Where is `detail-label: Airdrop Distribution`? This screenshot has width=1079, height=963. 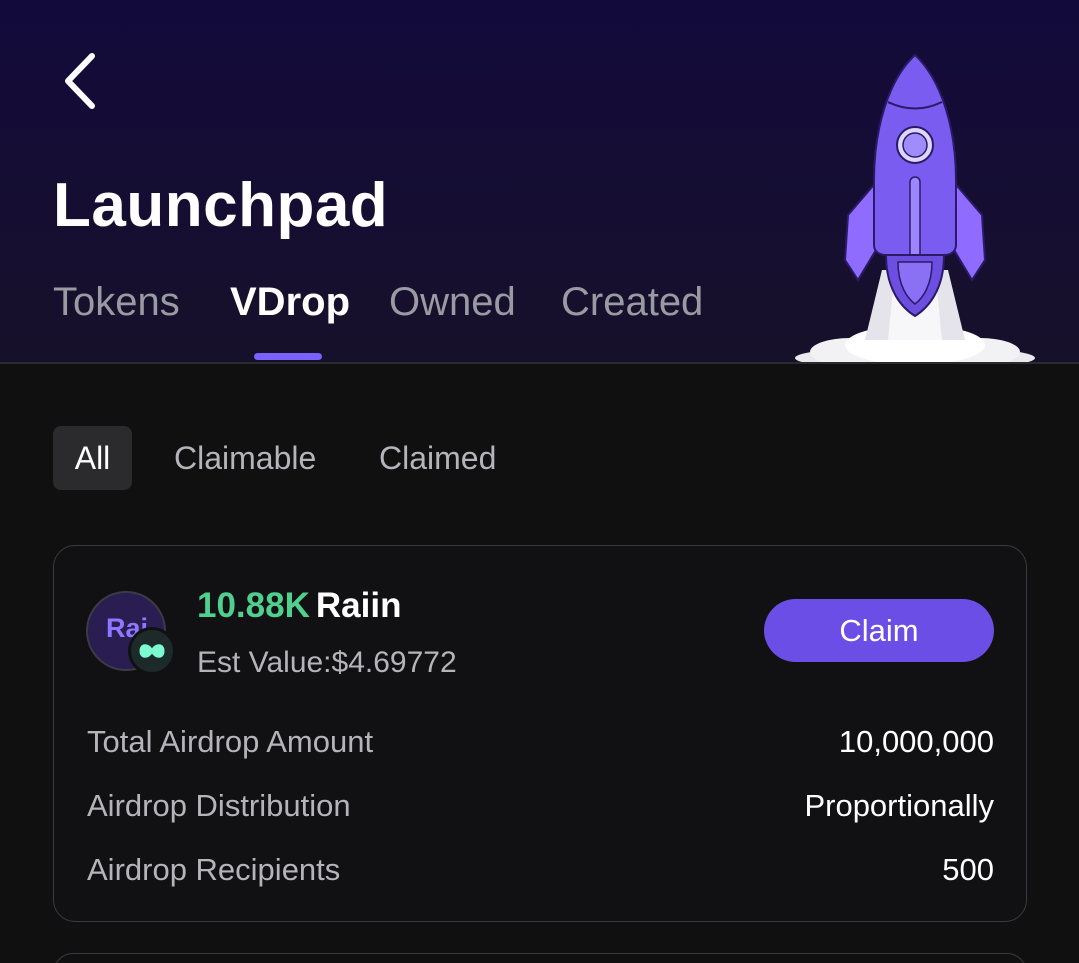 detail-label: Airdrop Distribution is located at coordinates (219, 805).